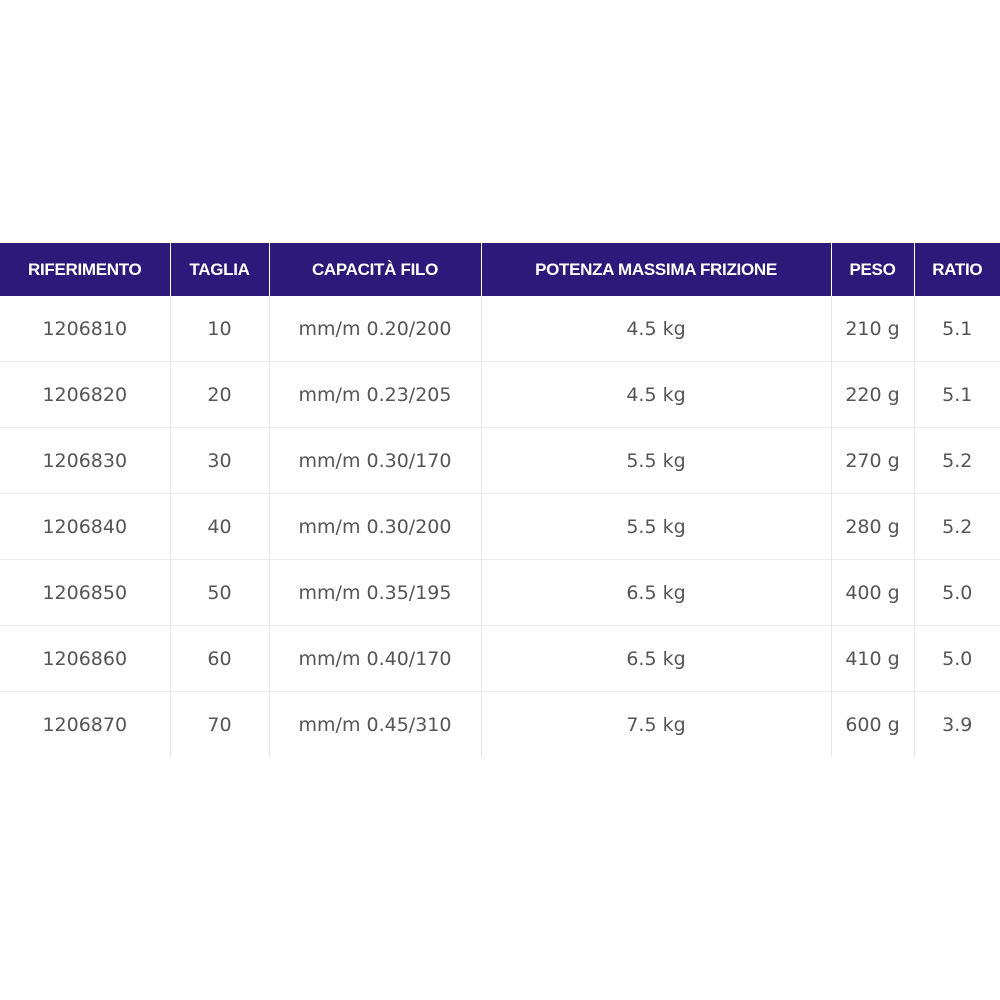  I want to click on cell-peso: 280 g, so click(872, 526).